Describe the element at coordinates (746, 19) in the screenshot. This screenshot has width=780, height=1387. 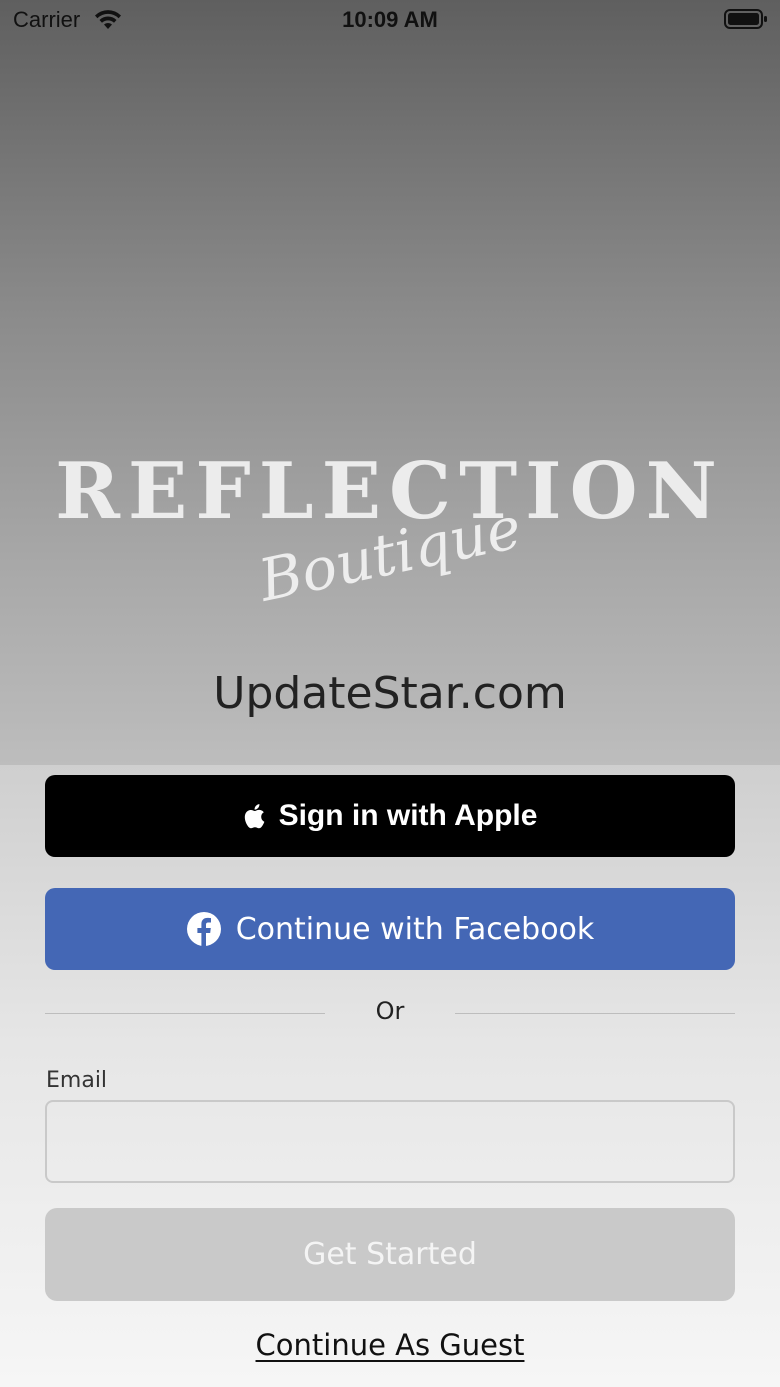
I see `battery-icon` at that location.